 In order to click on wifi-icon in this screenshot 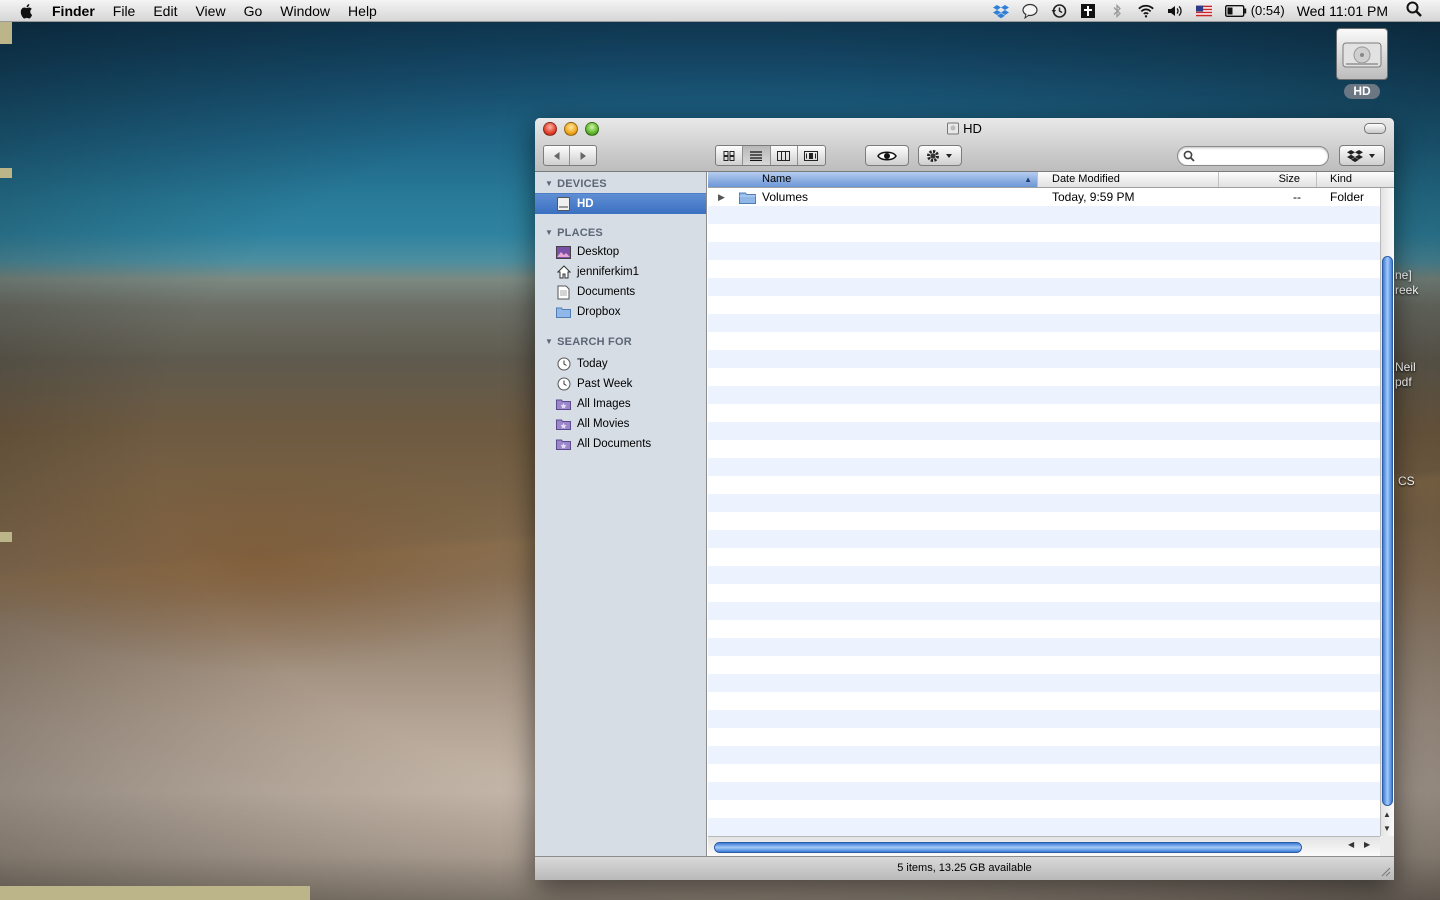, I will do `click(1145, 11)`.